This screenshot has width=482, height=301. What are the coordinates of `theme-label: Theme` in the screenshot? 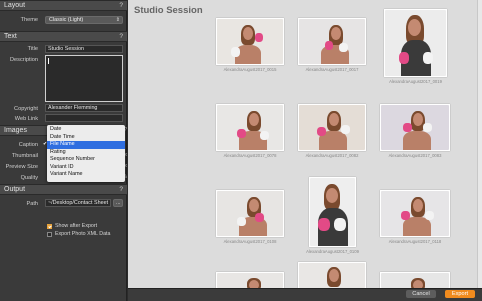 It's located at (29, 20).